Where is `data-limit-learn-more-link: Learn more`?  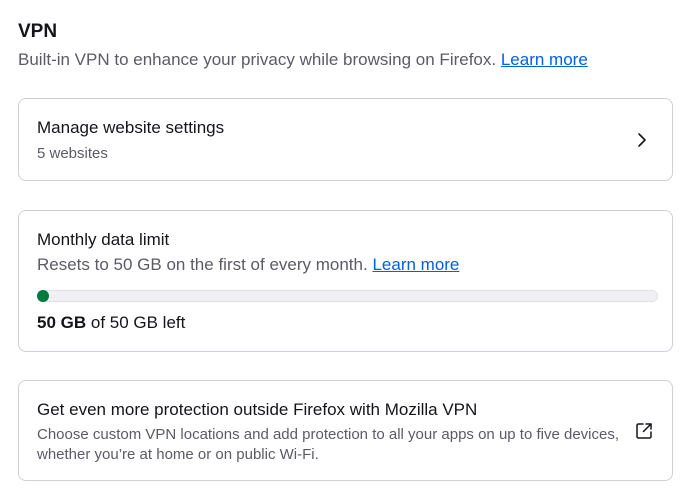 data-limit-learn-more-link: Learn more is located at coordinates (415, 264).